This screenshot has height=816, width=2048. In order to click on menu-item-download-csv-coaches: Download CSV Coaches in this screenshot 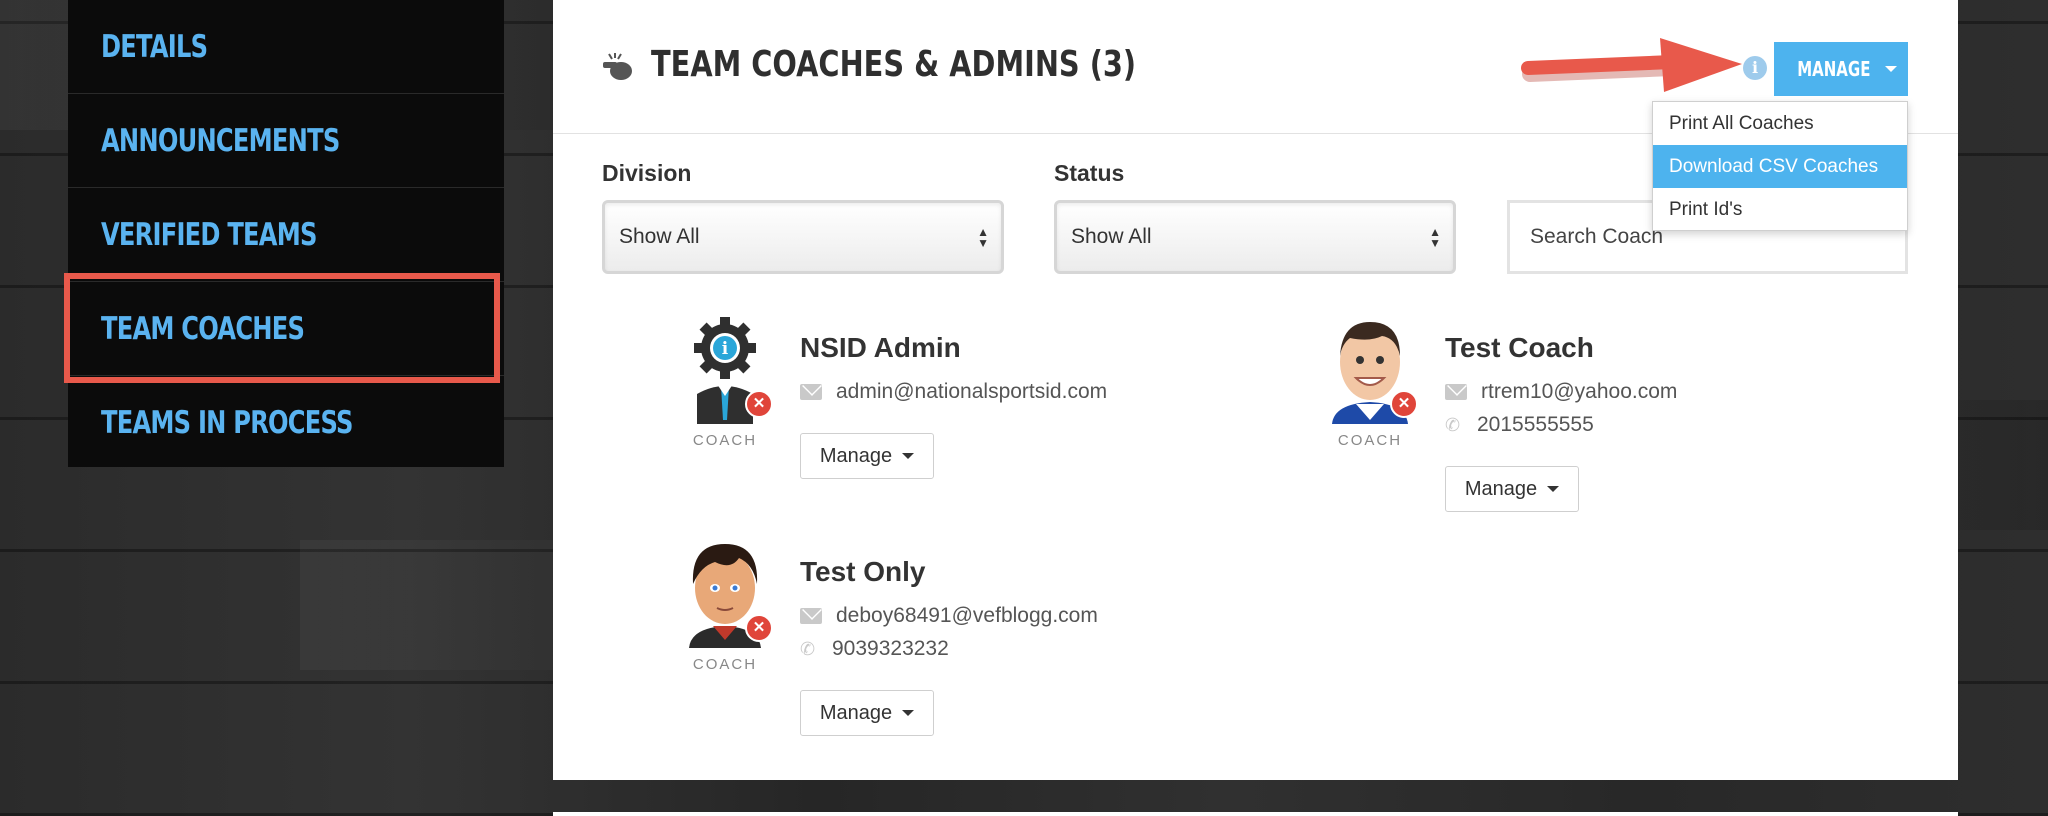, I will do `click(1780, 166)`.